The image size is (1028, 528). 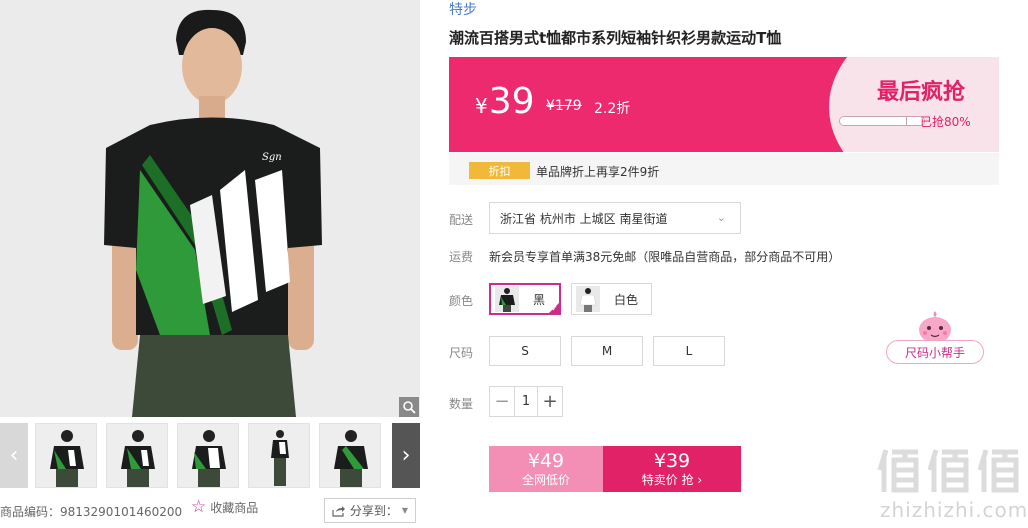 I want to click on color-swatch-white, so click(x=588, y=299).